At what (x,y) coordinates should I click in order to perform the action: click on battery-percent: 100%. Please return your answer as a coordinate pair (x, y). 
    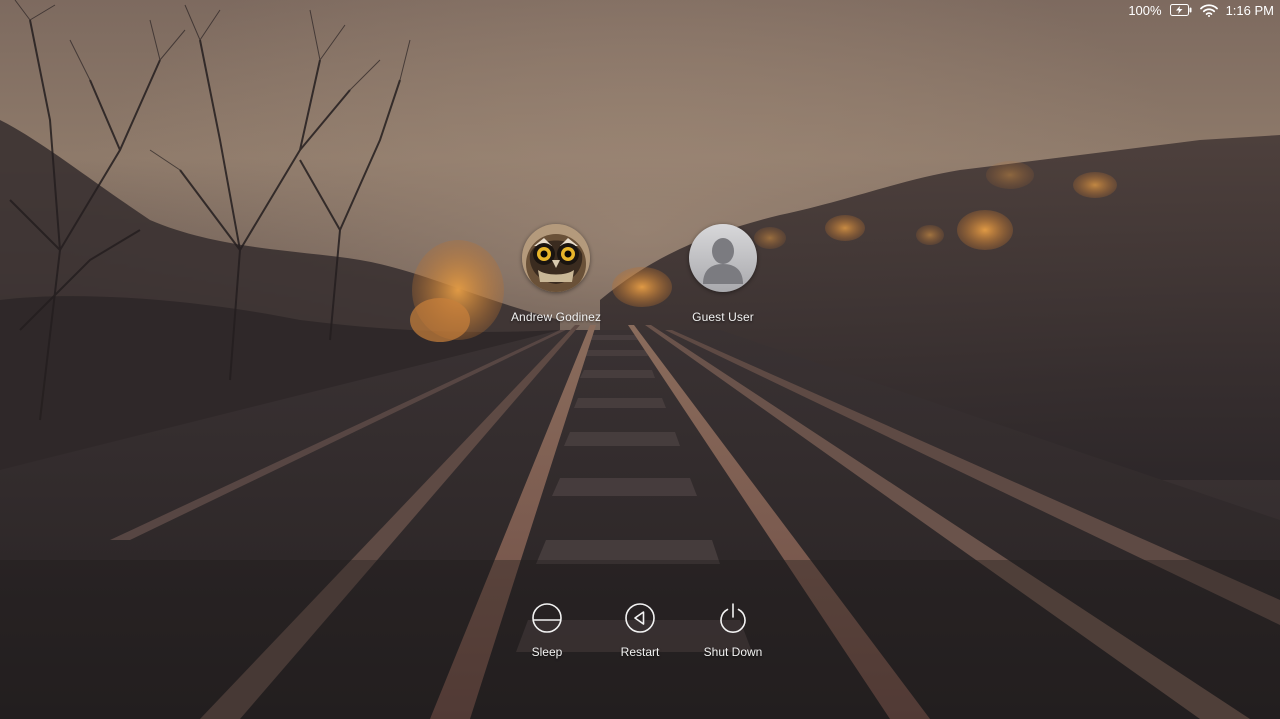
    Looking at the image, I should click on (1145, 10).